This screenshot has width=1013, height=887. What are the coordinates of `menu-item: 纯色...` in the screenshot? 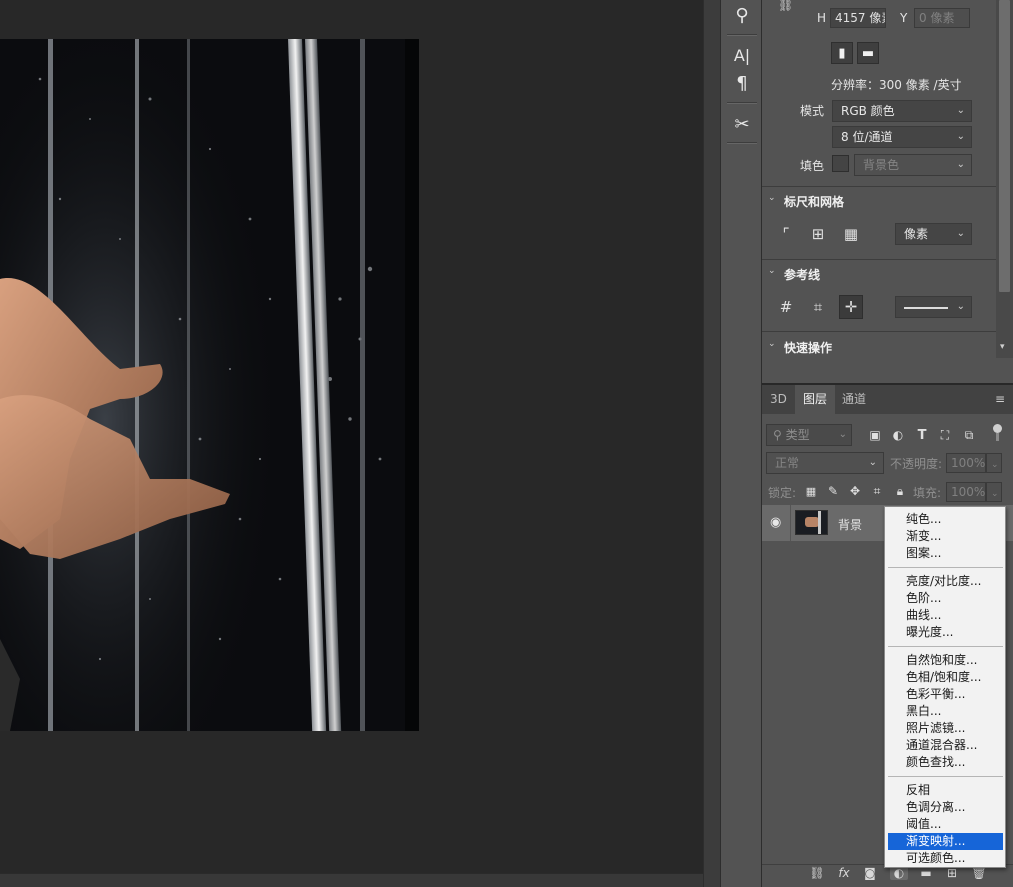 It's located at (945, 519).